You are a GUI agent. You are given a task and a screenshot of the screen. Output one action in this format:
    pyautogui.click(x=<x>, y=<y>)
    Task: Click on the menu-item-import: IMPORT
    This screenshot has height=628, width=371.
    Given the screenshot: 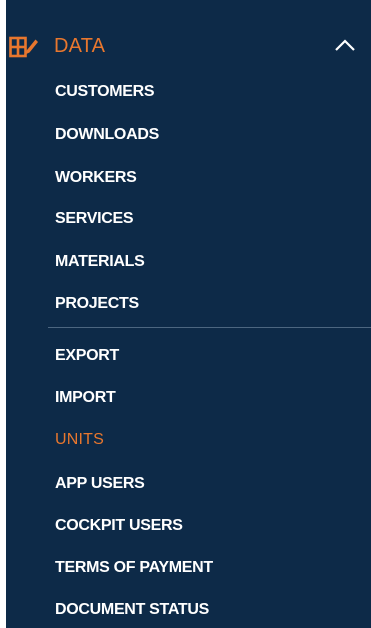 What is the action you would take?
    pyautogui.click(x=85, y=398)
    